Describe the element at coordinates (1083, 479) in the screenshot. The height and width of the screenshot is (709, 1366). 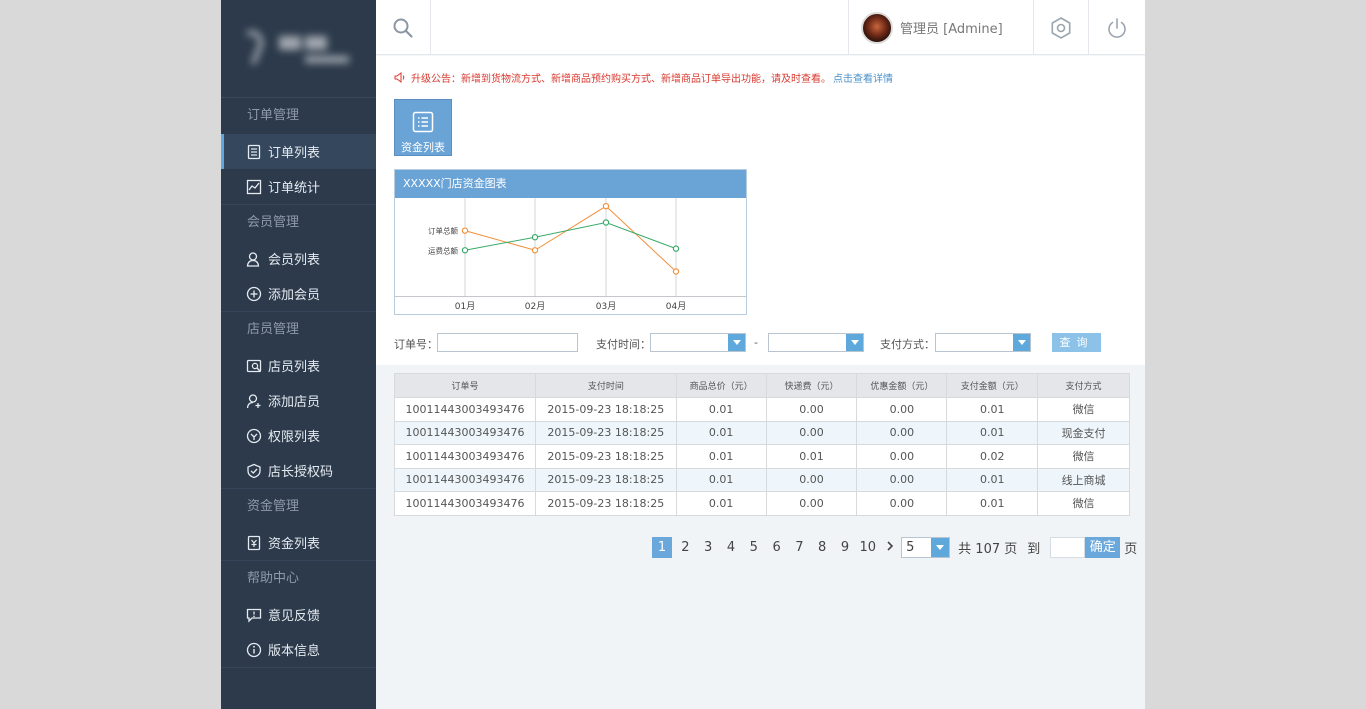
I see `table-cell: 线上商城` at that location.